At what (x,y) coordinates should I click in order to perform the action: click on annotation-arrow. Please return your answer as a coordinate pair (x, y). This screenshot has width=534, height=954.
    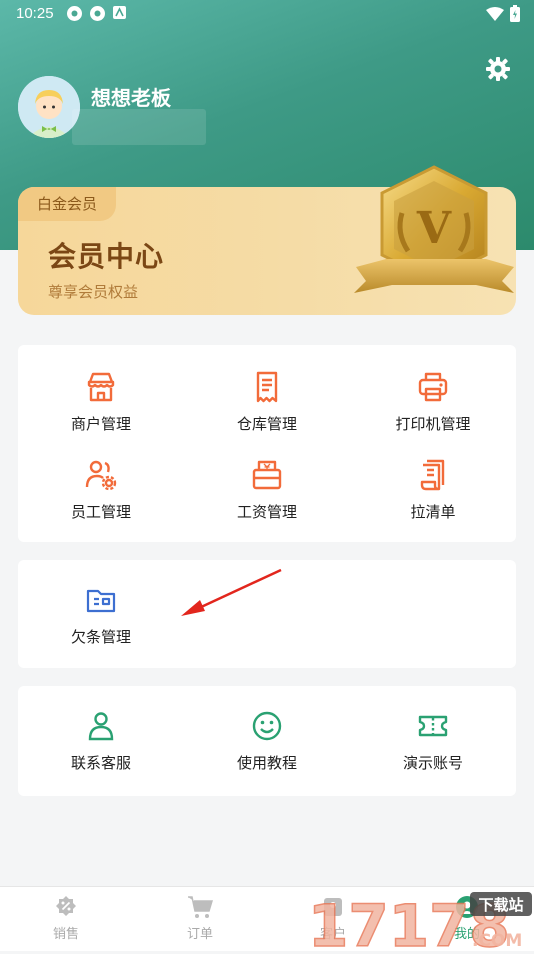
    Looking at the image, I should click on (231, 592).